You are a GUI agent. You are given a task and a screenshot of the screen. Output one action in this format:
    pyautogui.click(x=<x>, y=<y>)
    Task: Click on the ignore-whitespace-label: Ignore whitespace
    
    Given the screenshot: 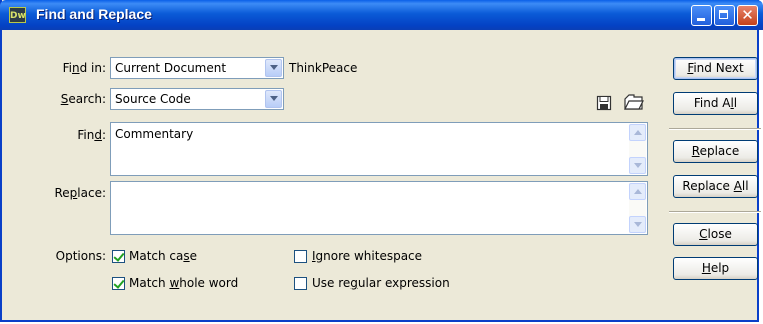 What is the action you would take?
    pyautogui.click(x=367, y=256)
    